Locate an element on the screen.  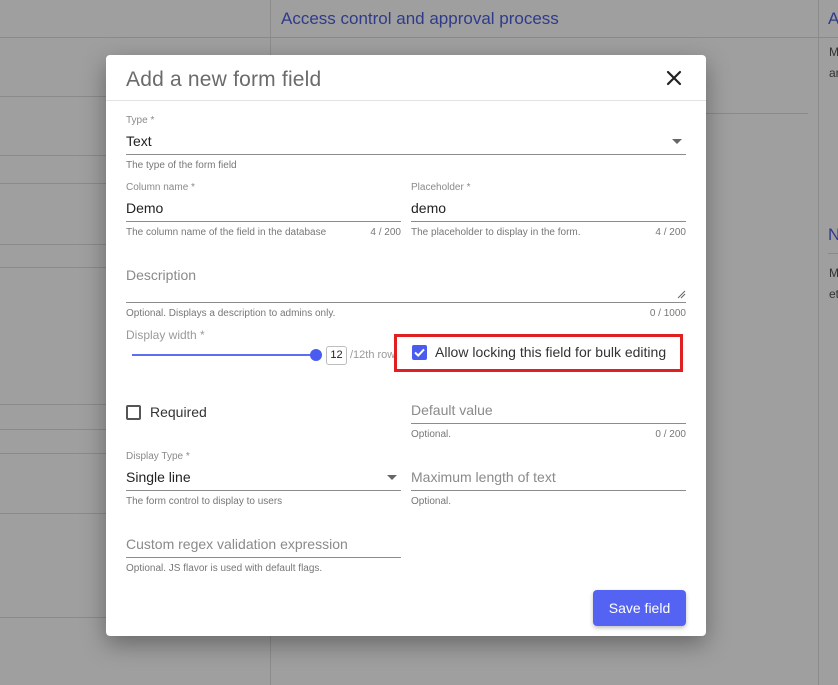
regex-input: Custom regex validation expression is located at coordinates (263, 543).